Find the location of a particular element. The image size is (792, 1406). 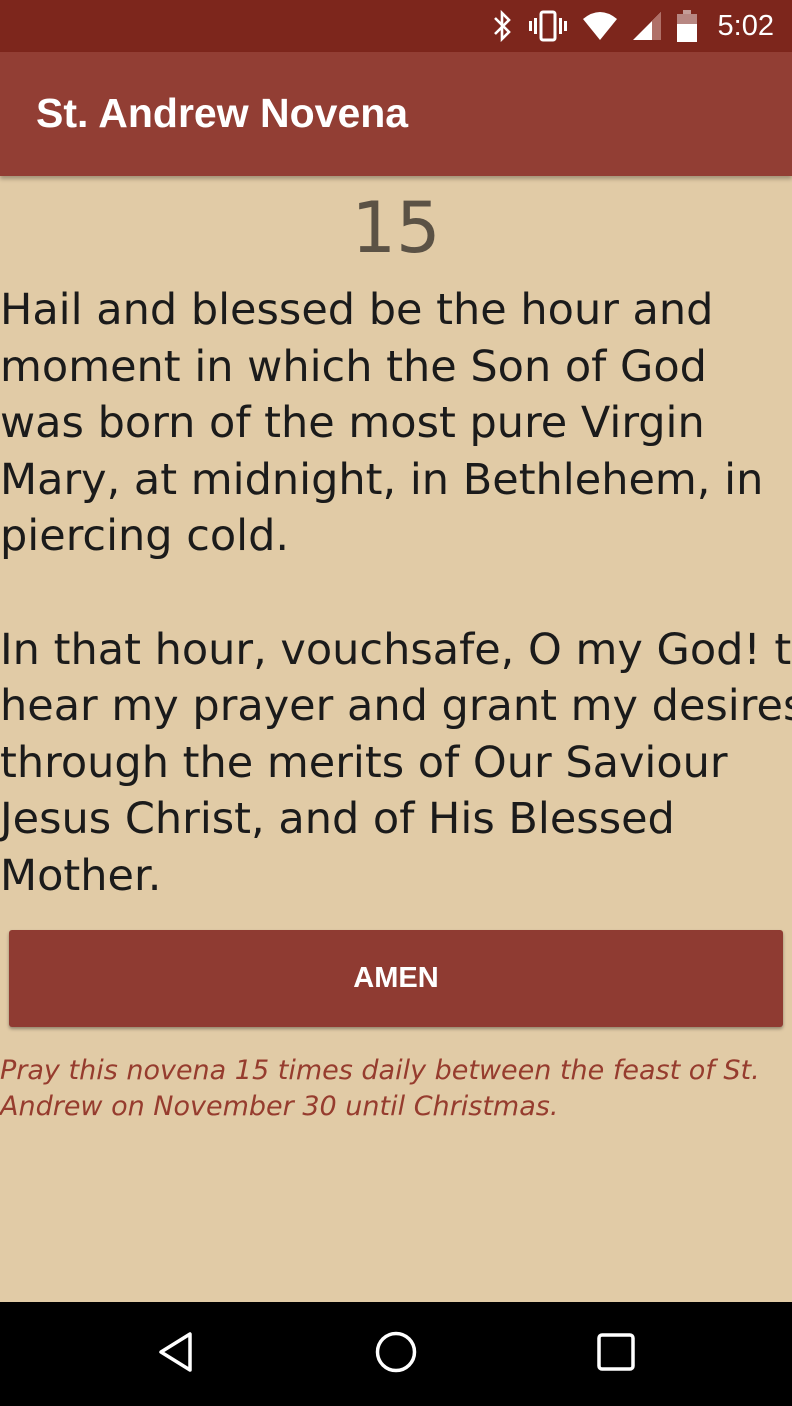

cell-signal-icon is located at coordinates (647, 26).